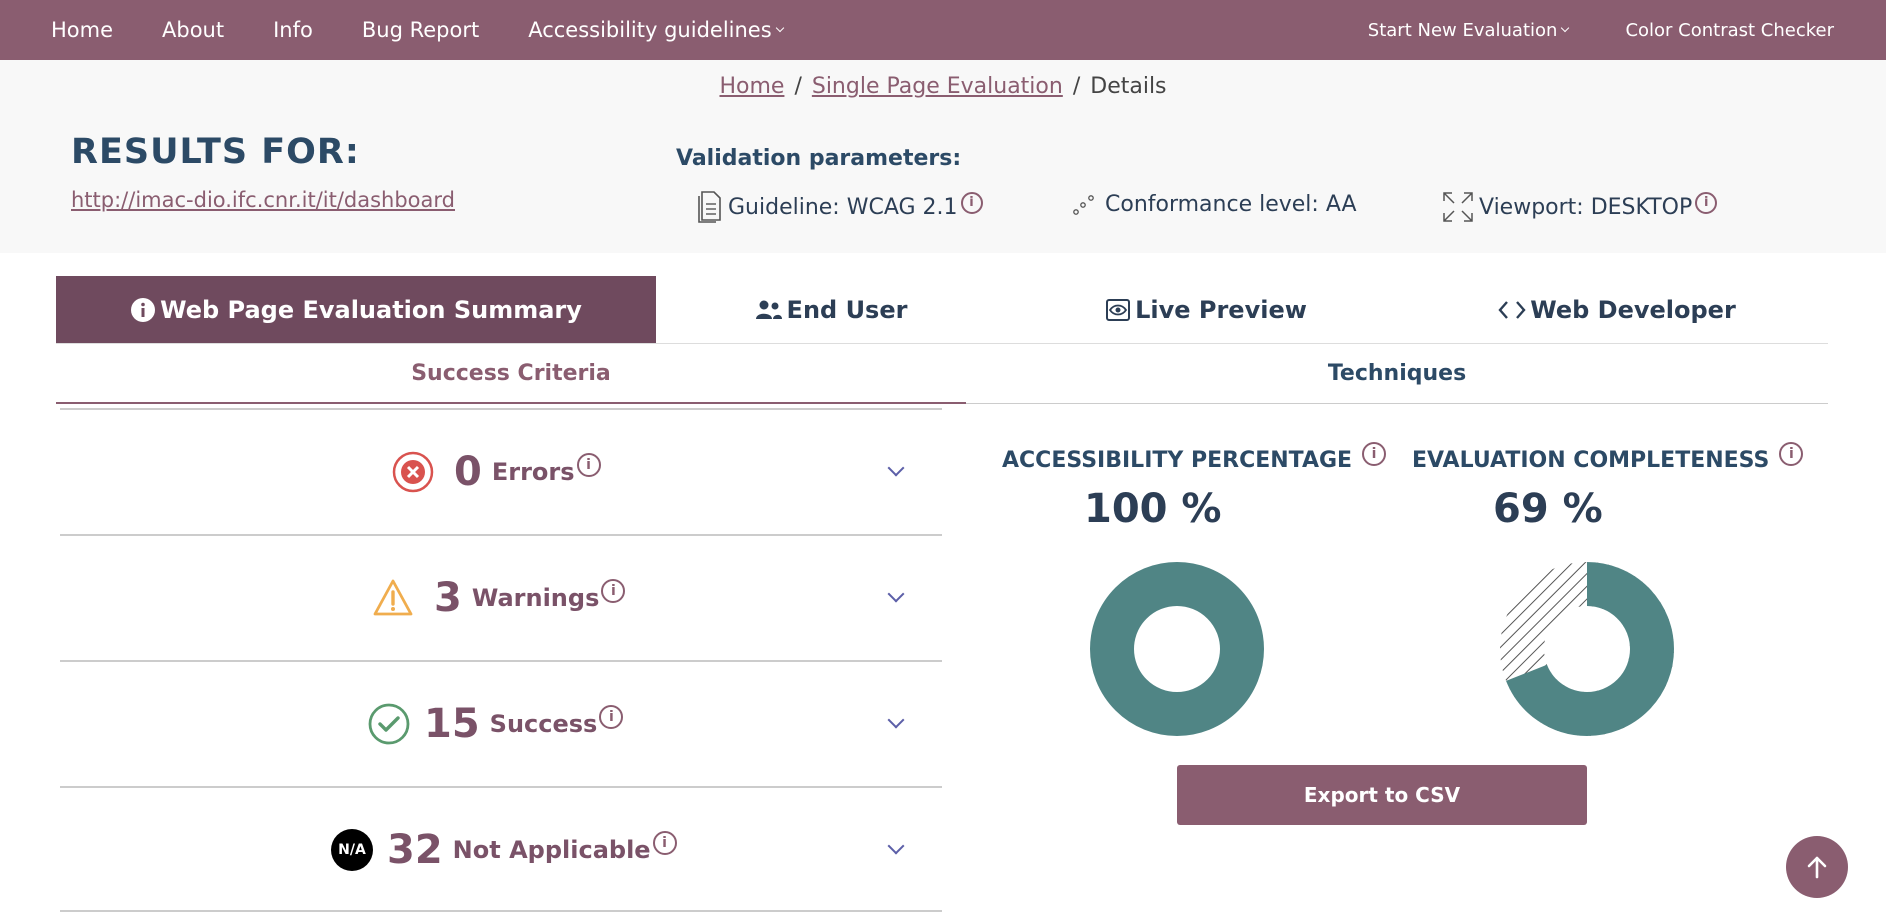  I want to click on param-conformance: Conformance level: AA, so click(1214, 204).